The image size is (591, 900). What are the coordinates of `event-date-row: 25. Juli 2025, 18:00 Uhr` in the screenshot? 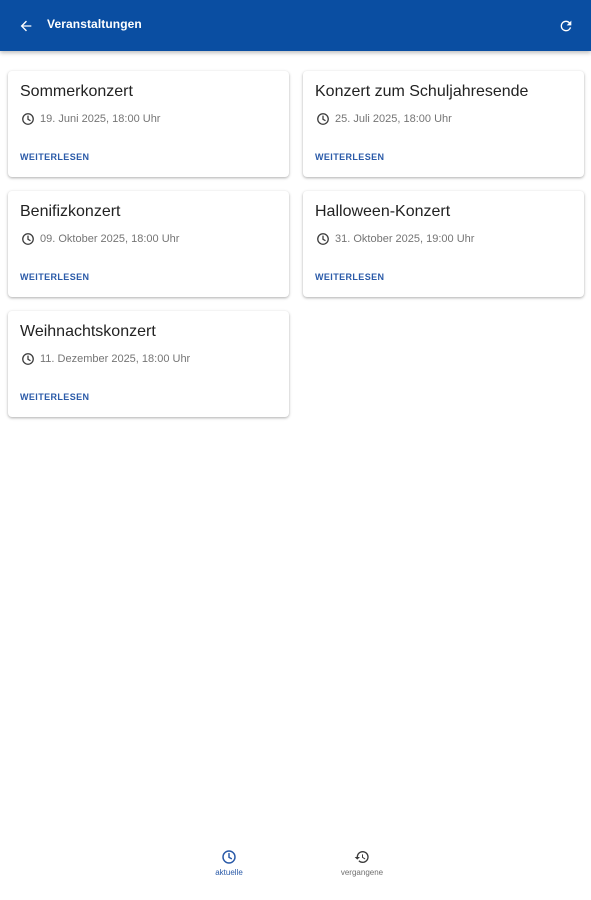 It's located at (383, 118).